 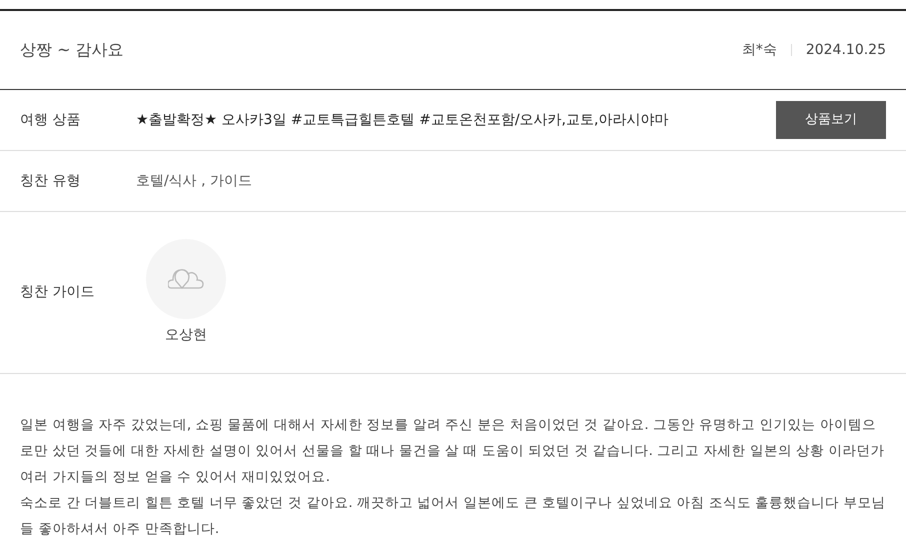 What do you see at coordinates (453, 451) in the screenshot?
I see `review-paragraph: 일본 여행을 자주 갔었는데, 쇼핑 물품에 대해서 자세한 정보를 알려 주신 분은 처음이었던 것 같아요. 그동안 유명하고 인기있는 아이템으로만 샀던 것들에 대한 자세한 설명이 있어서 선물을 할 때나 물건을 살 때 도움이 되었던 것 같습니다. 그리고 자세한 일본의 상황 이라던가 여러 가지들의 정보 얻을 수 있어서 재미있었어요.` at bounding box center [453, 451].